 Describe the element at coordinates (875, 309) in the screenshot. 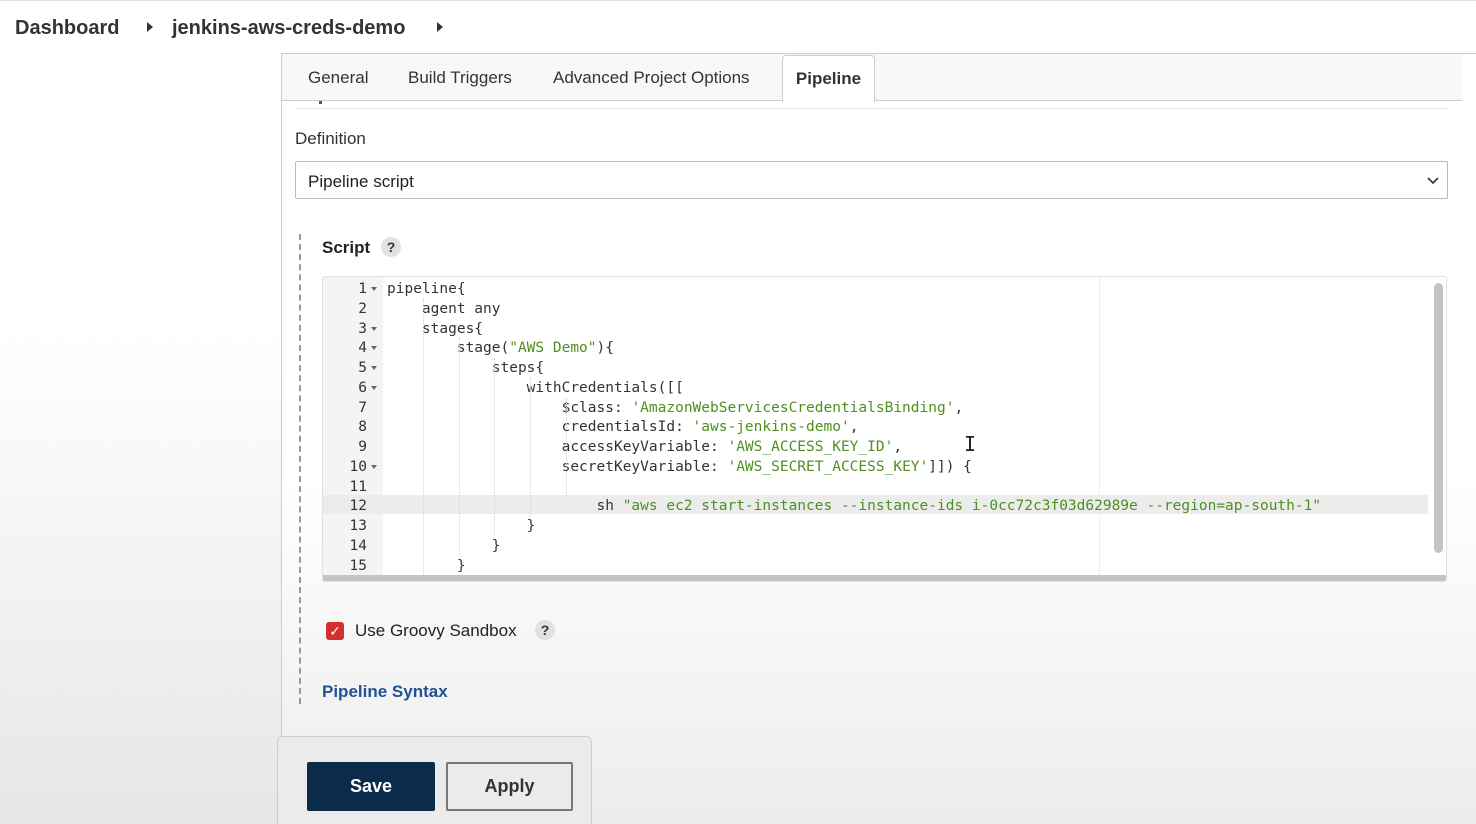

I see `code-line: 2 agent any` at that location.